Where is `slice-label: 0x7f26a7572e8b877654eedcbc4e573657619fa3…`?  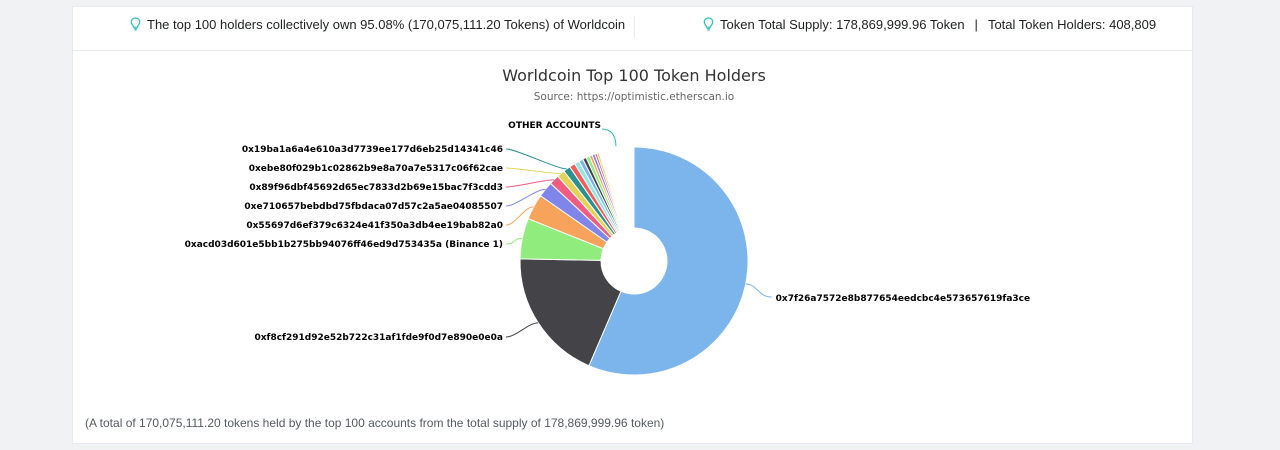
slice-label: 0x7f26a7572e8b877654eedcbc4e573657619fa3… is located at coordinates (903, 299).